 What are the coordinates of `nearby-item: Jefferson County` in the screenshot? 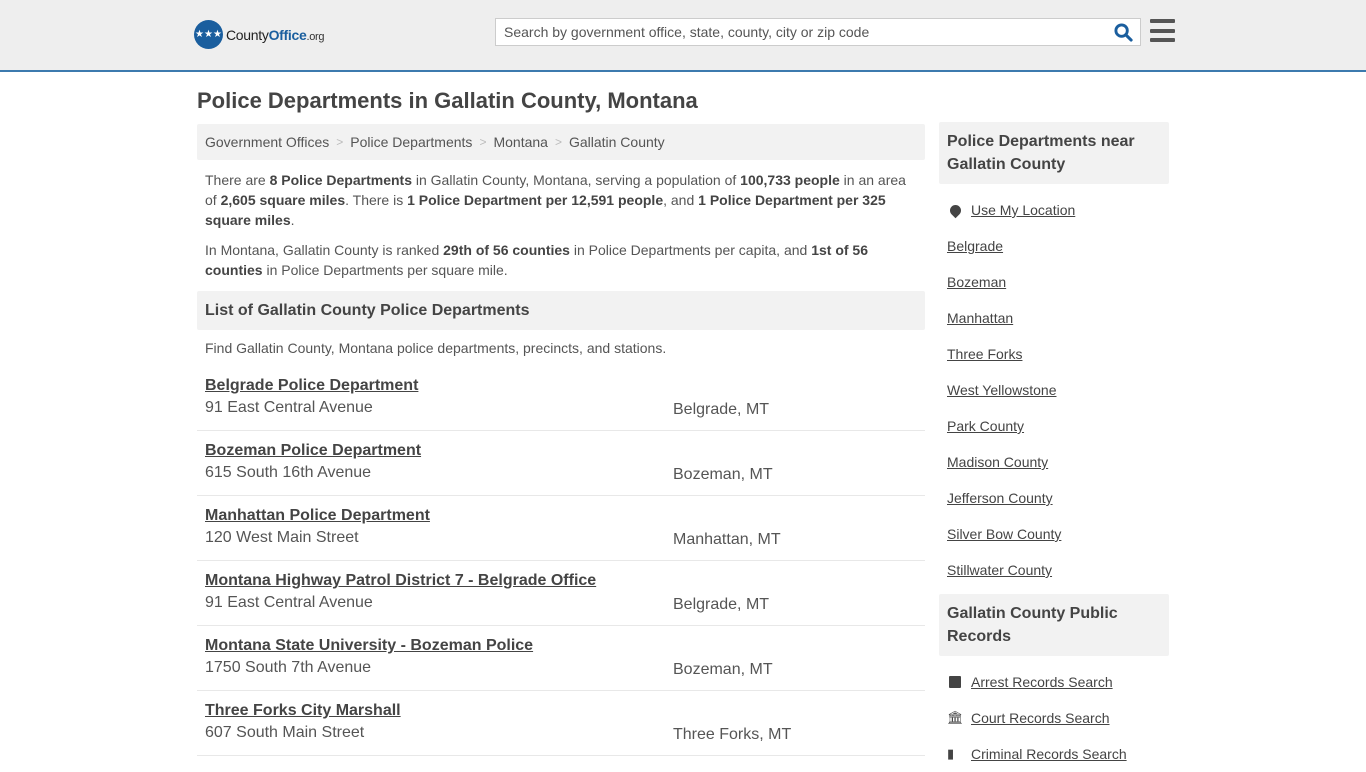 It's located at (1054, 498).